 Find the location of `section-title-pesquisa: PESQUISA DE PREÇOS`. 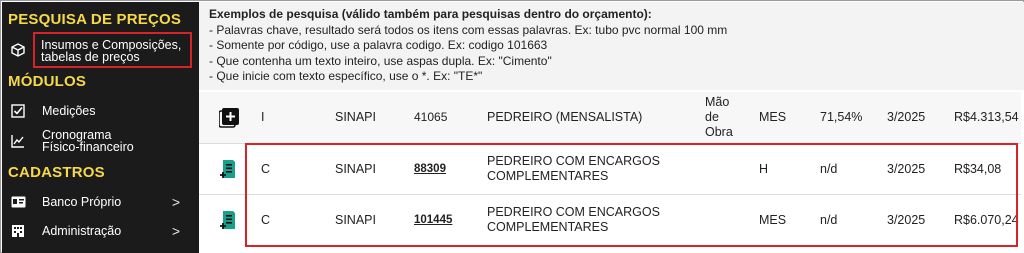

section-title-pesquisa: PESQUISA DE PREÇOS is located at coordinates (95, 19).